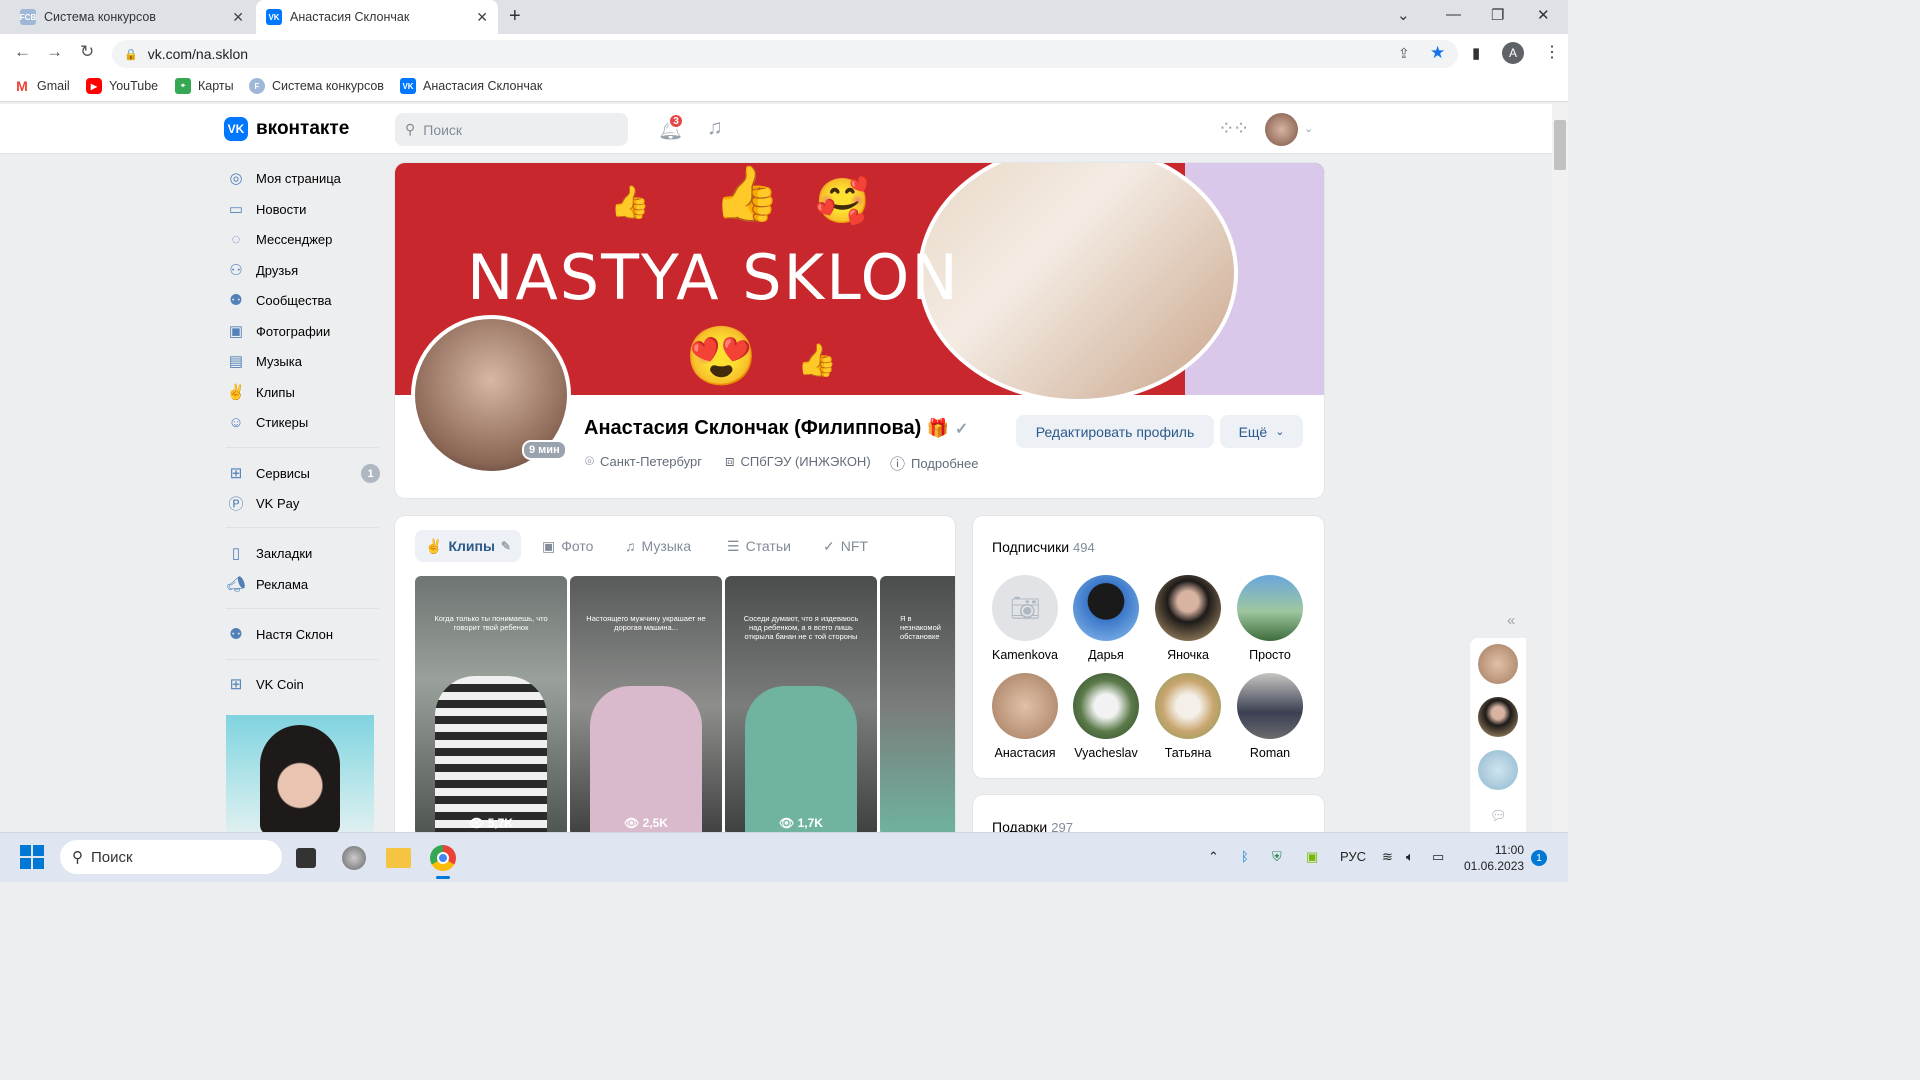 Image resolution: width=1920 pixels, height=1080 pixels. I want to click on sidebar-item-music: ▤ Музыка, so click(264, 361).